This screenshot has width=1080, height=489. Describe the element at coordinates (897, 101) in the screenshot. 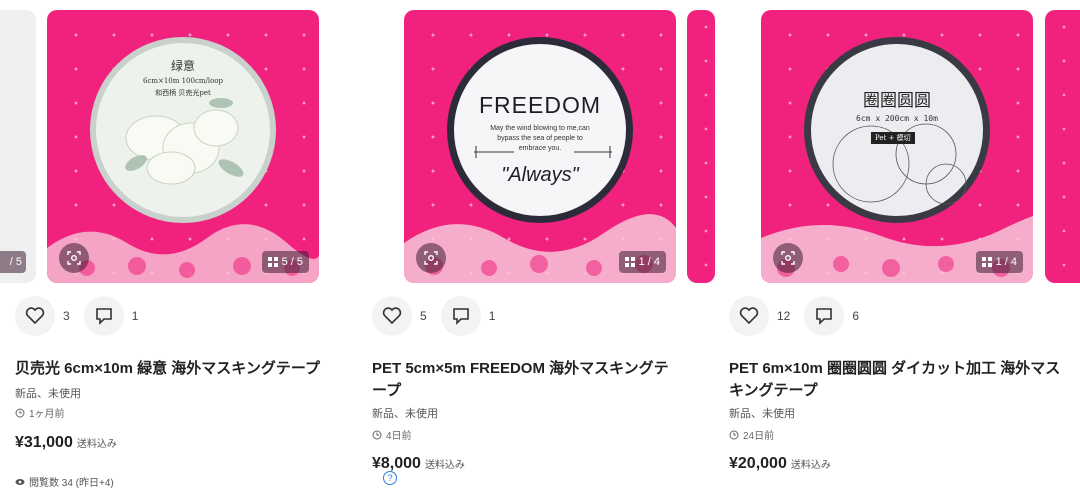

I see `tape-label-main: 圈圈圆圆` at that location.